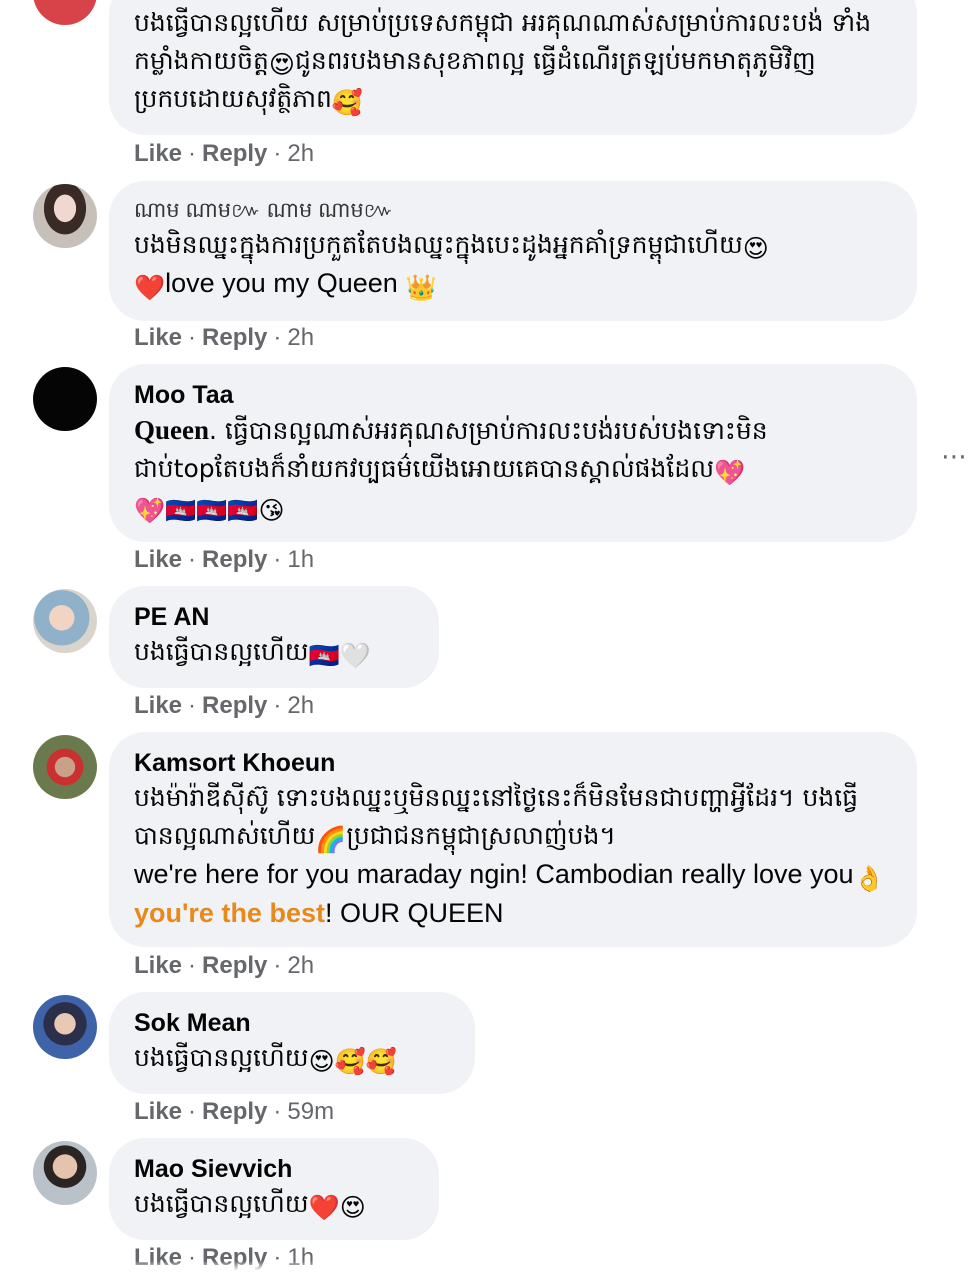  I want to click on comment-text: បងធ្វើបានល្អហើយ🇰🇭🤍, so click(252, 653).